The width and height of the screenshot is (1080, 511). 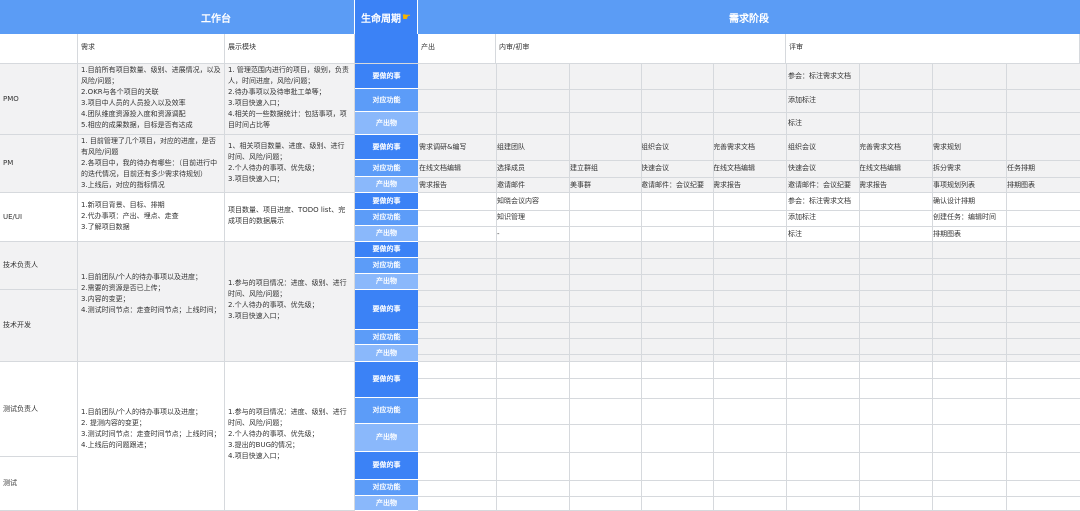 I want to click on ueui-product-item: 标注, so click(x=795, y=234).